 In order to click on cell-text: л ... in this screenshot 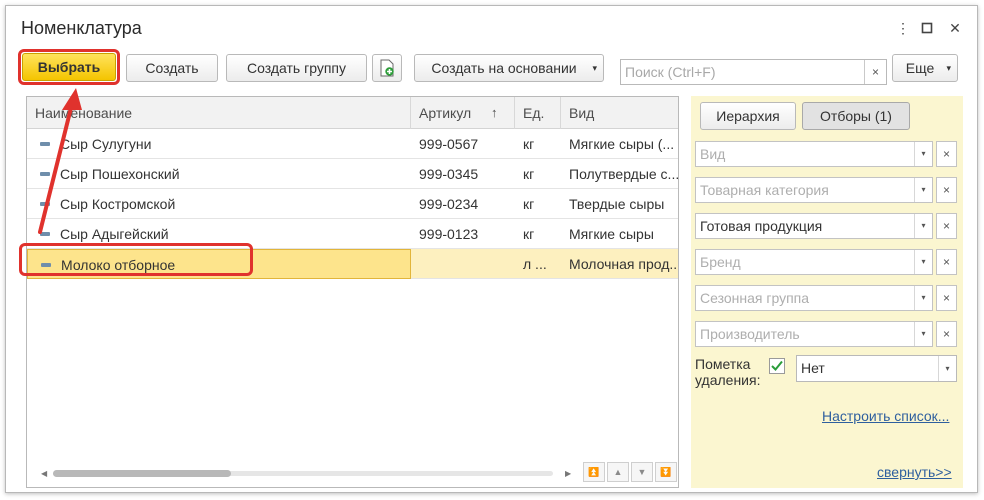, I will do `click(535, 264)`.